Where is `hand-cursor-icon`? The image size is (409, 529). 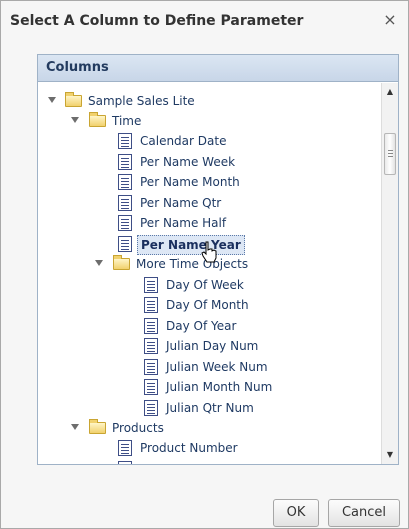 hand-cursor-icon is located at coordinates (209, 252).